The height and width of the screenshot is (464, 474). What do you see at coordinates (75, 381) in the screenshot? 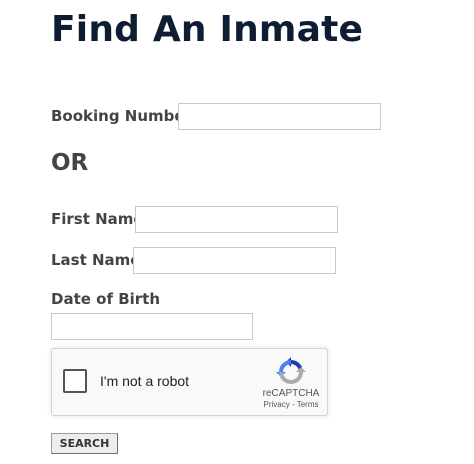
I see `recaptcha-checkbox` at bounding box center [75, 381].